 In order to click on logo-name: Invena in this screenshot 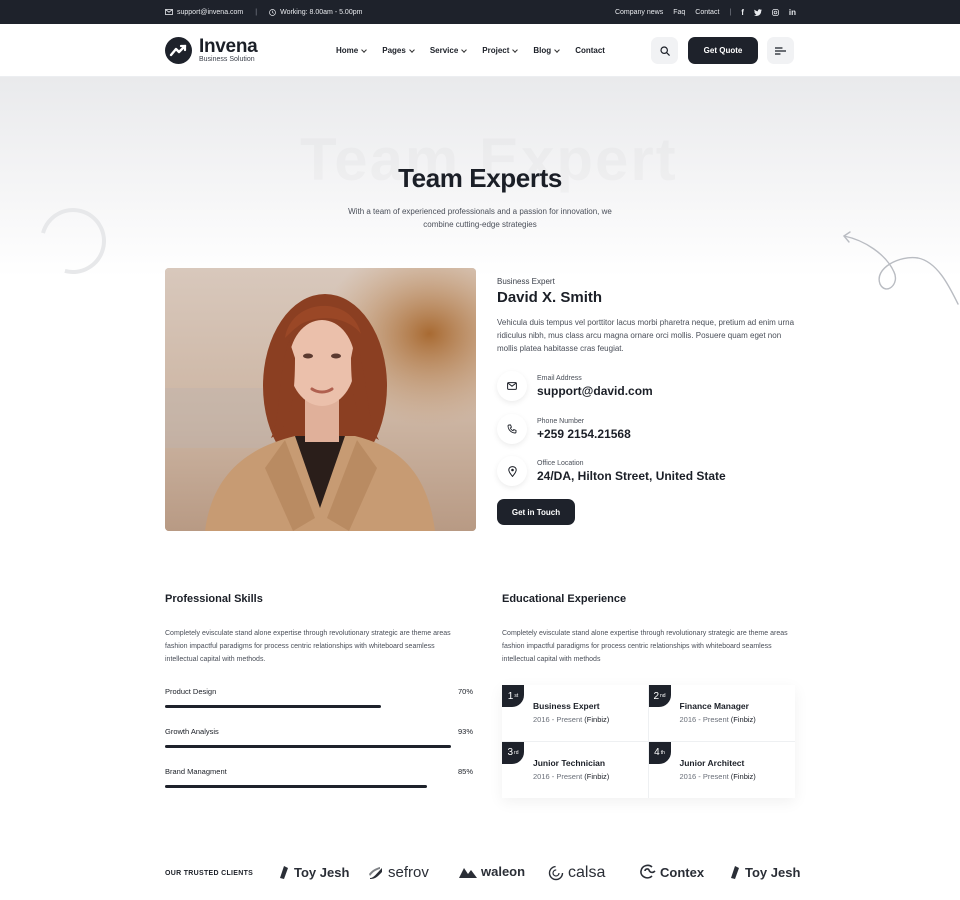, I will do `click(228, 46)`.